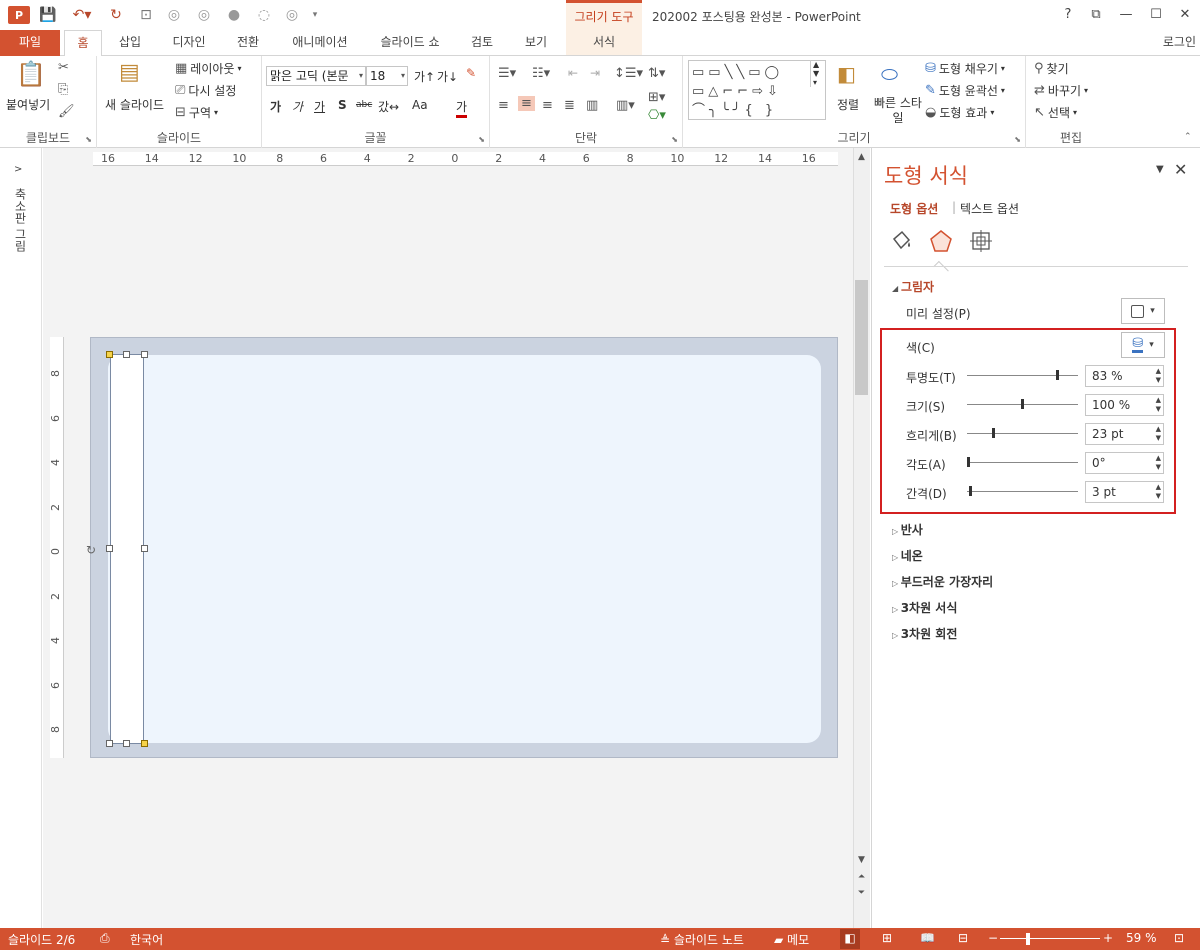 Image resolution: width=1200 pixels, height=950 pixels. I want to click on close-pane-icon: ✕, so click(1180, 169).